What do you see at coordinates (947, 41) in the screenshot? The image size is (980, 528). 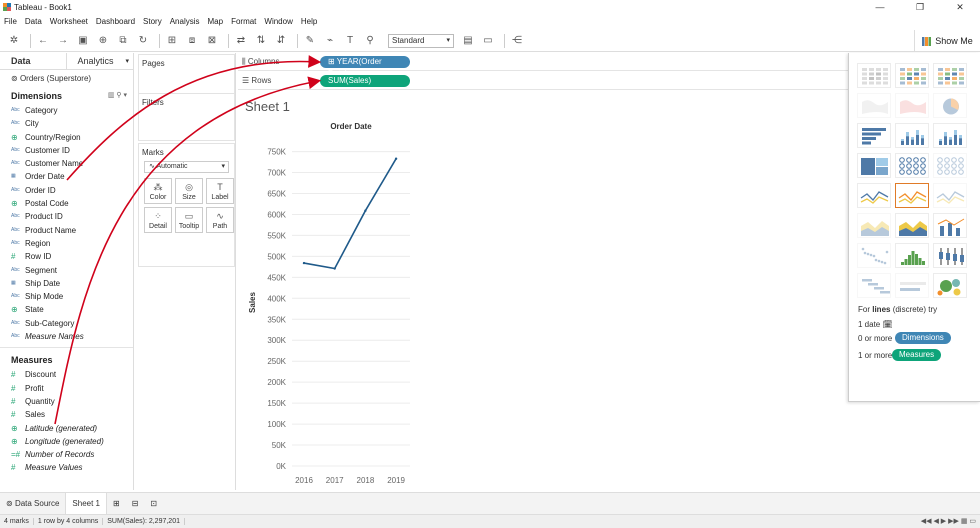 I see `show-me-button: Show Me` at bounding box center [947, 41].